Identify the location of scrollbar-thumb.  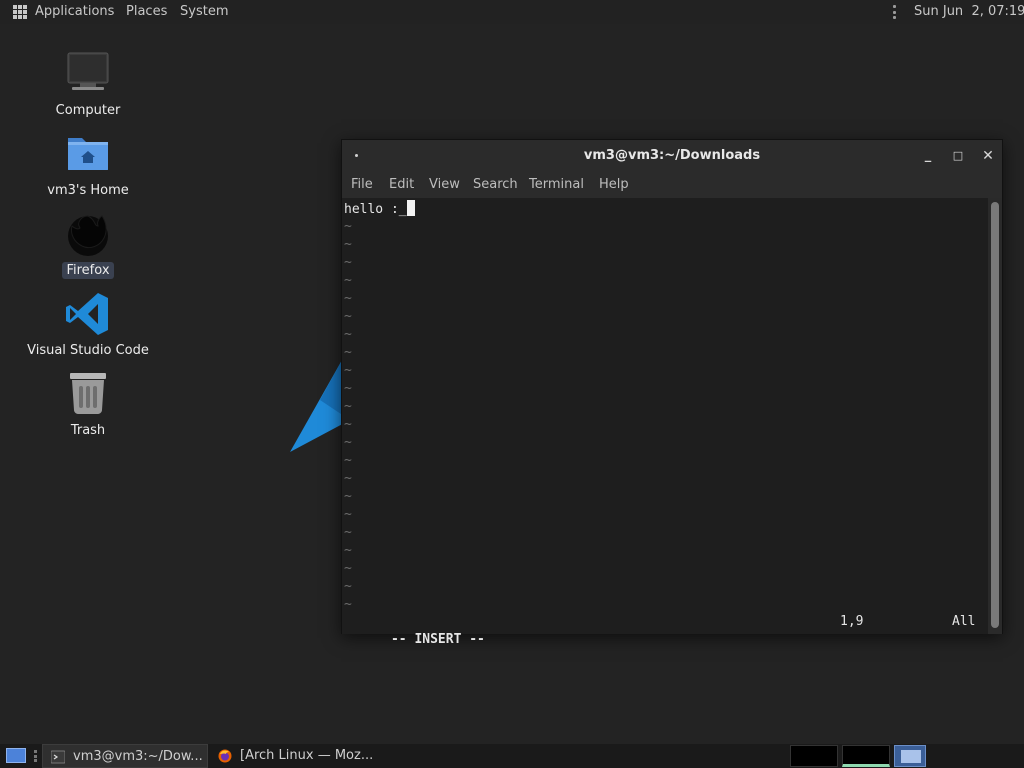
(995, 415).